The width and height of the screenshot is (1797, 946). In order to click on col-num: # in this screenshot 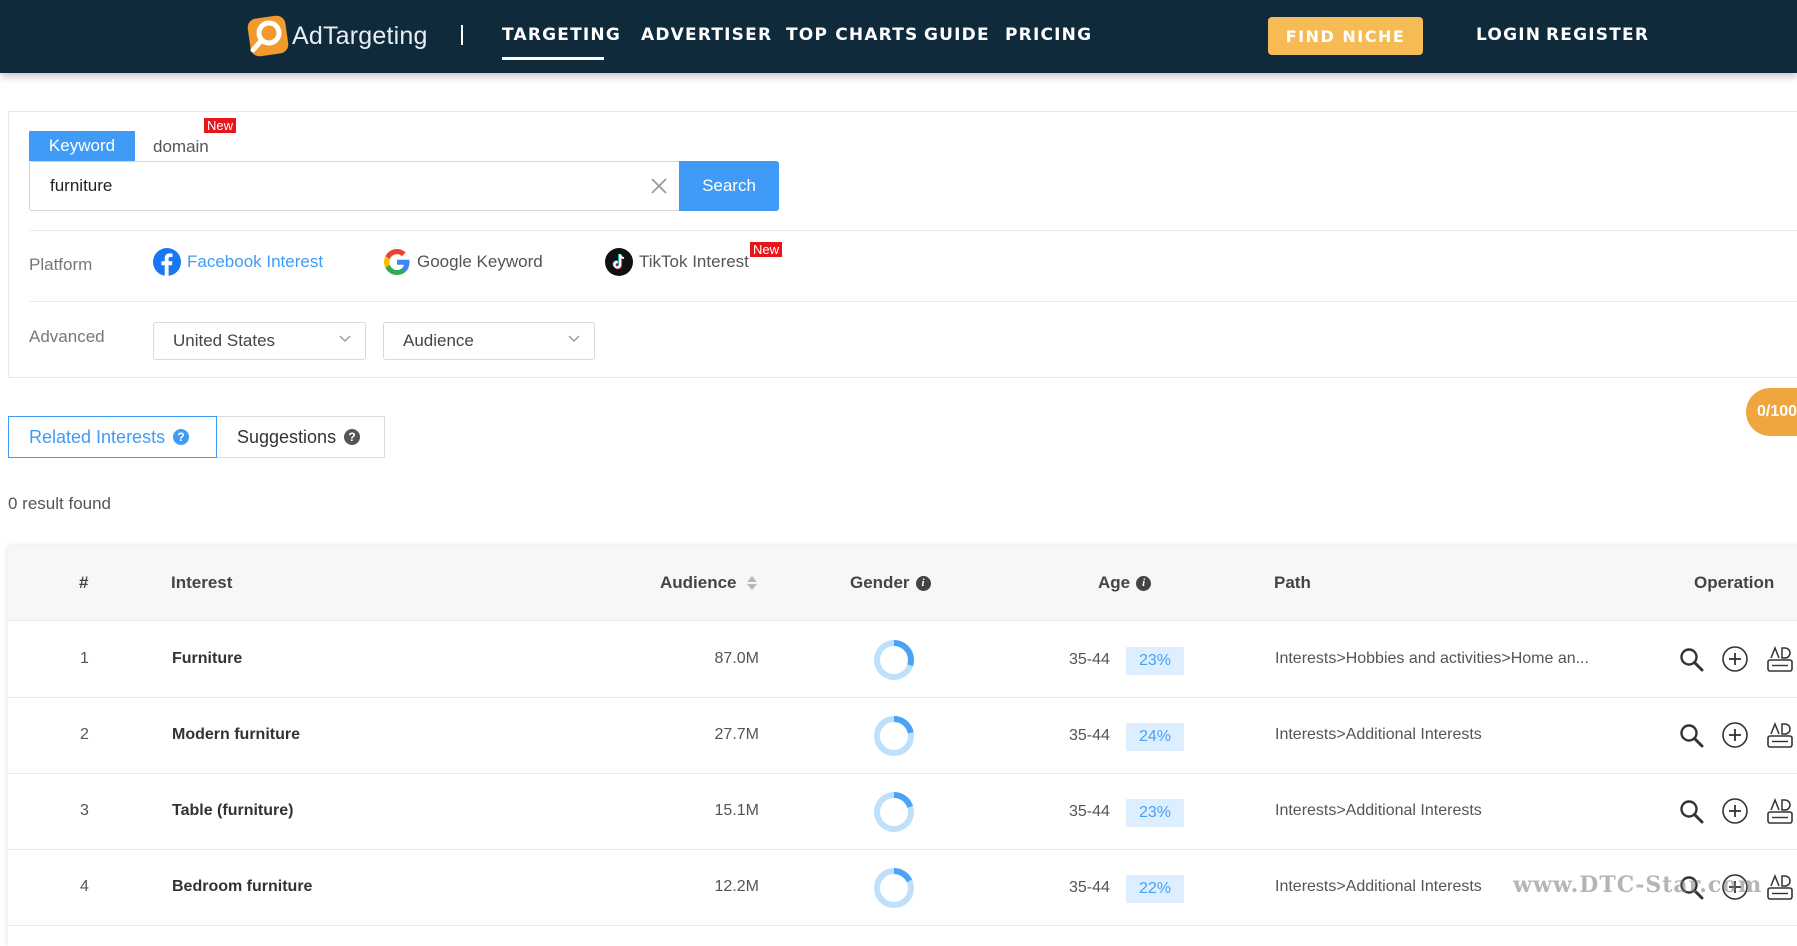, I will do `click(84, 582)`.